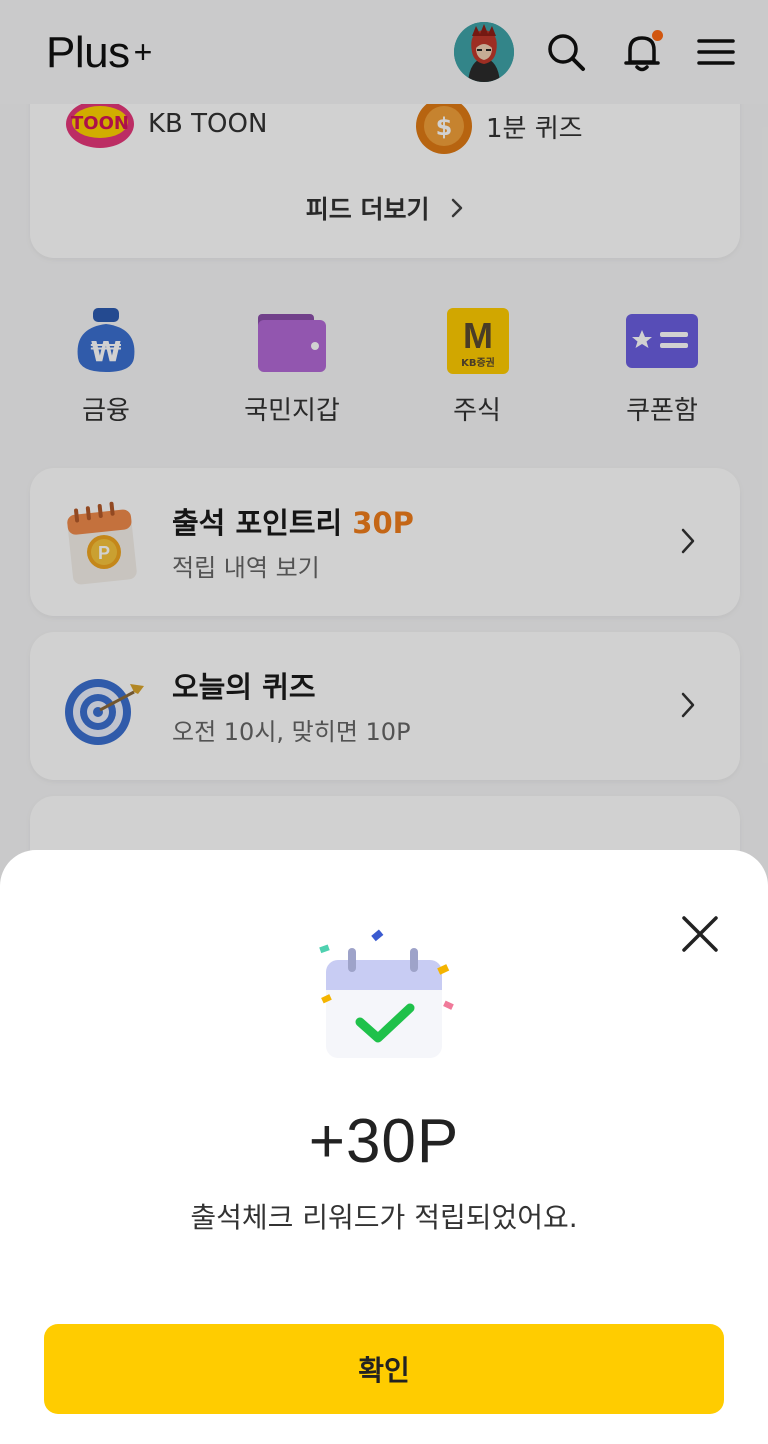 Image resolution: width=768 pixels, height=1444 pixels. I want to click on calendar-check-icon, so click(385, 999).